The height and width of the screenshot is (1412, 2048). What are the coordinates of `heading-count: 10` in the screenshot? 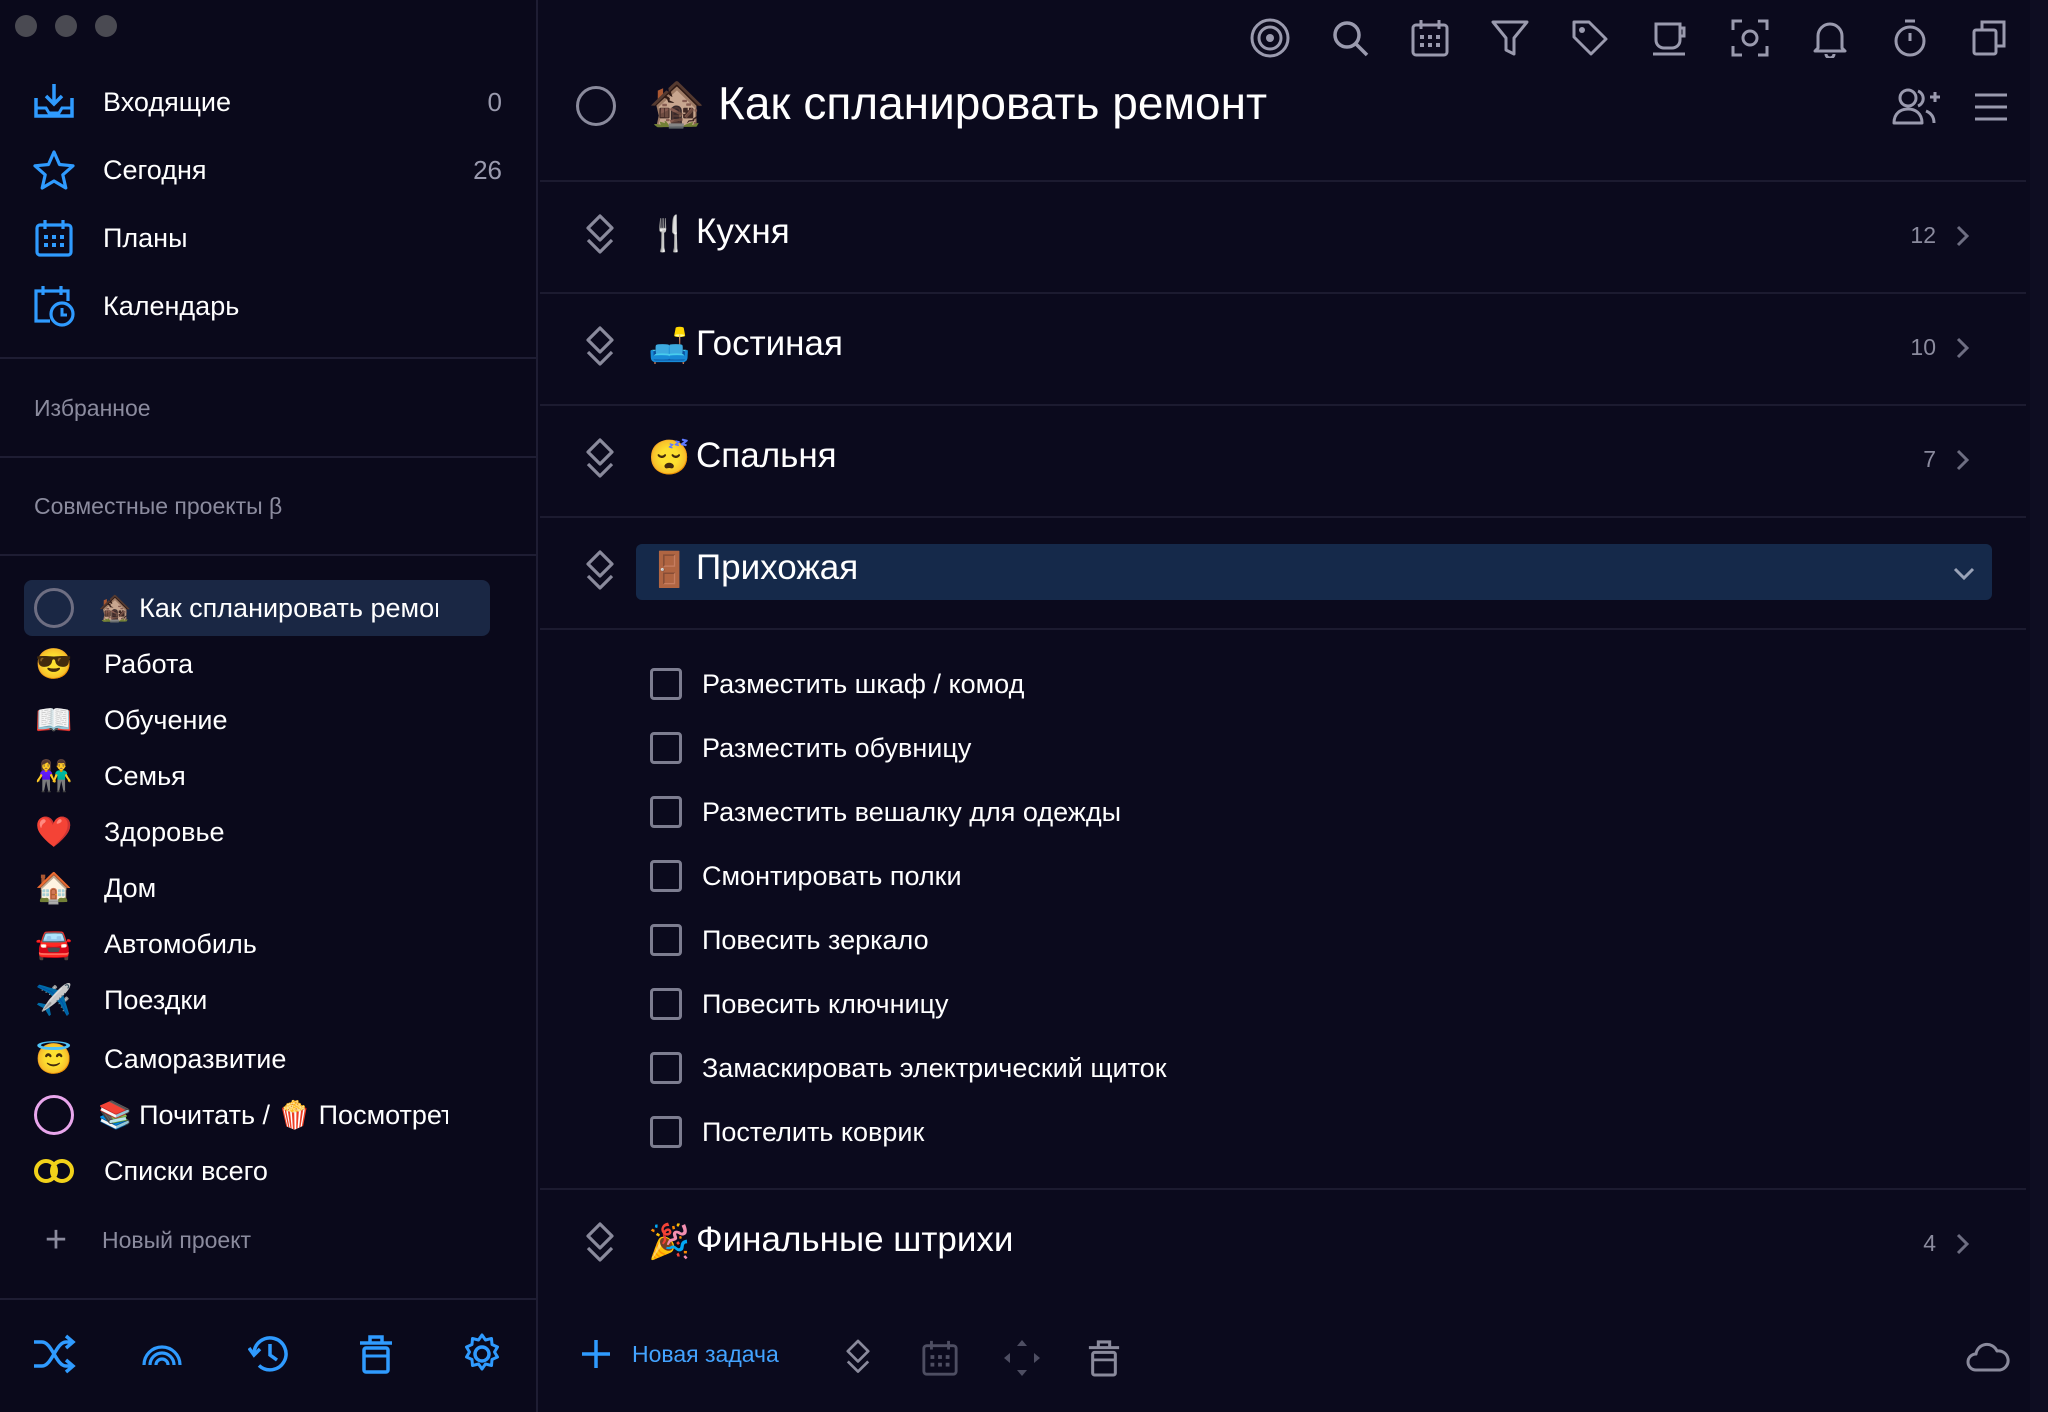 It's located at (1923, 347).